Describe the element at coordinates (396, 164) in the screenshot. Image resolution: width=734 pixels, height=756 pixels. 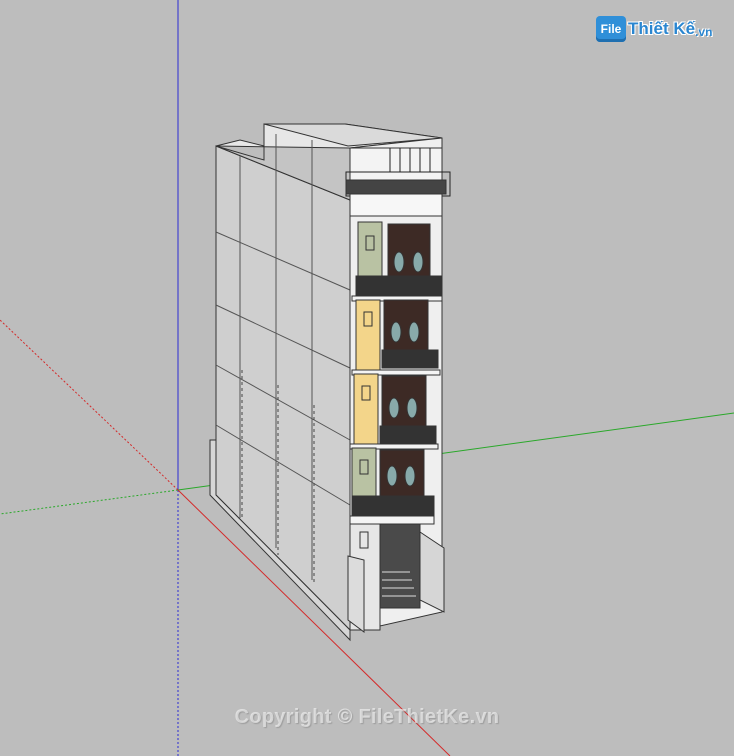
I see `top-floor-room` at that location.